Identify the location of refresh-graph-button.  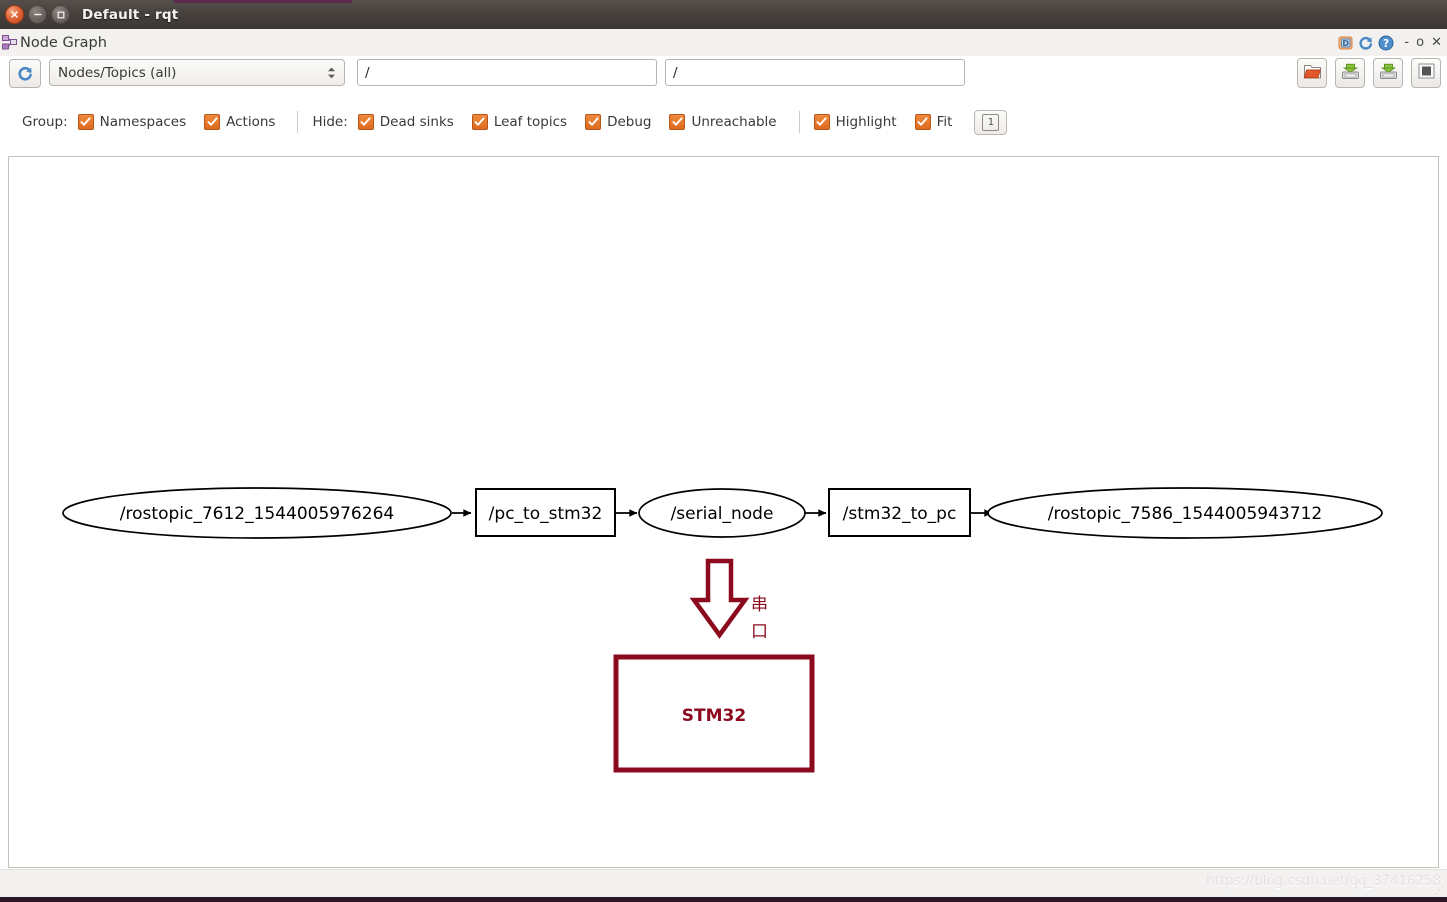
(25, 73).